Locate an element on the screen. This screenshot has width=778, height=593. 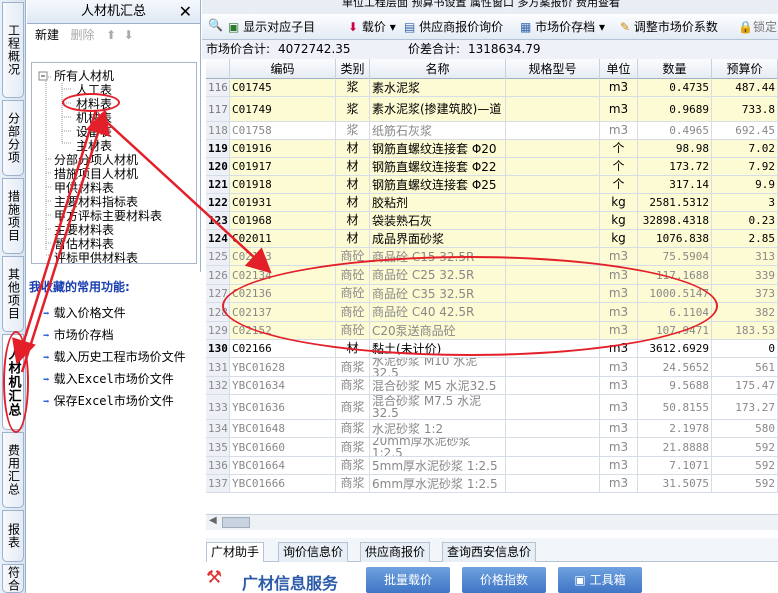
annotation-arrows is located at coordinates (142, 241).